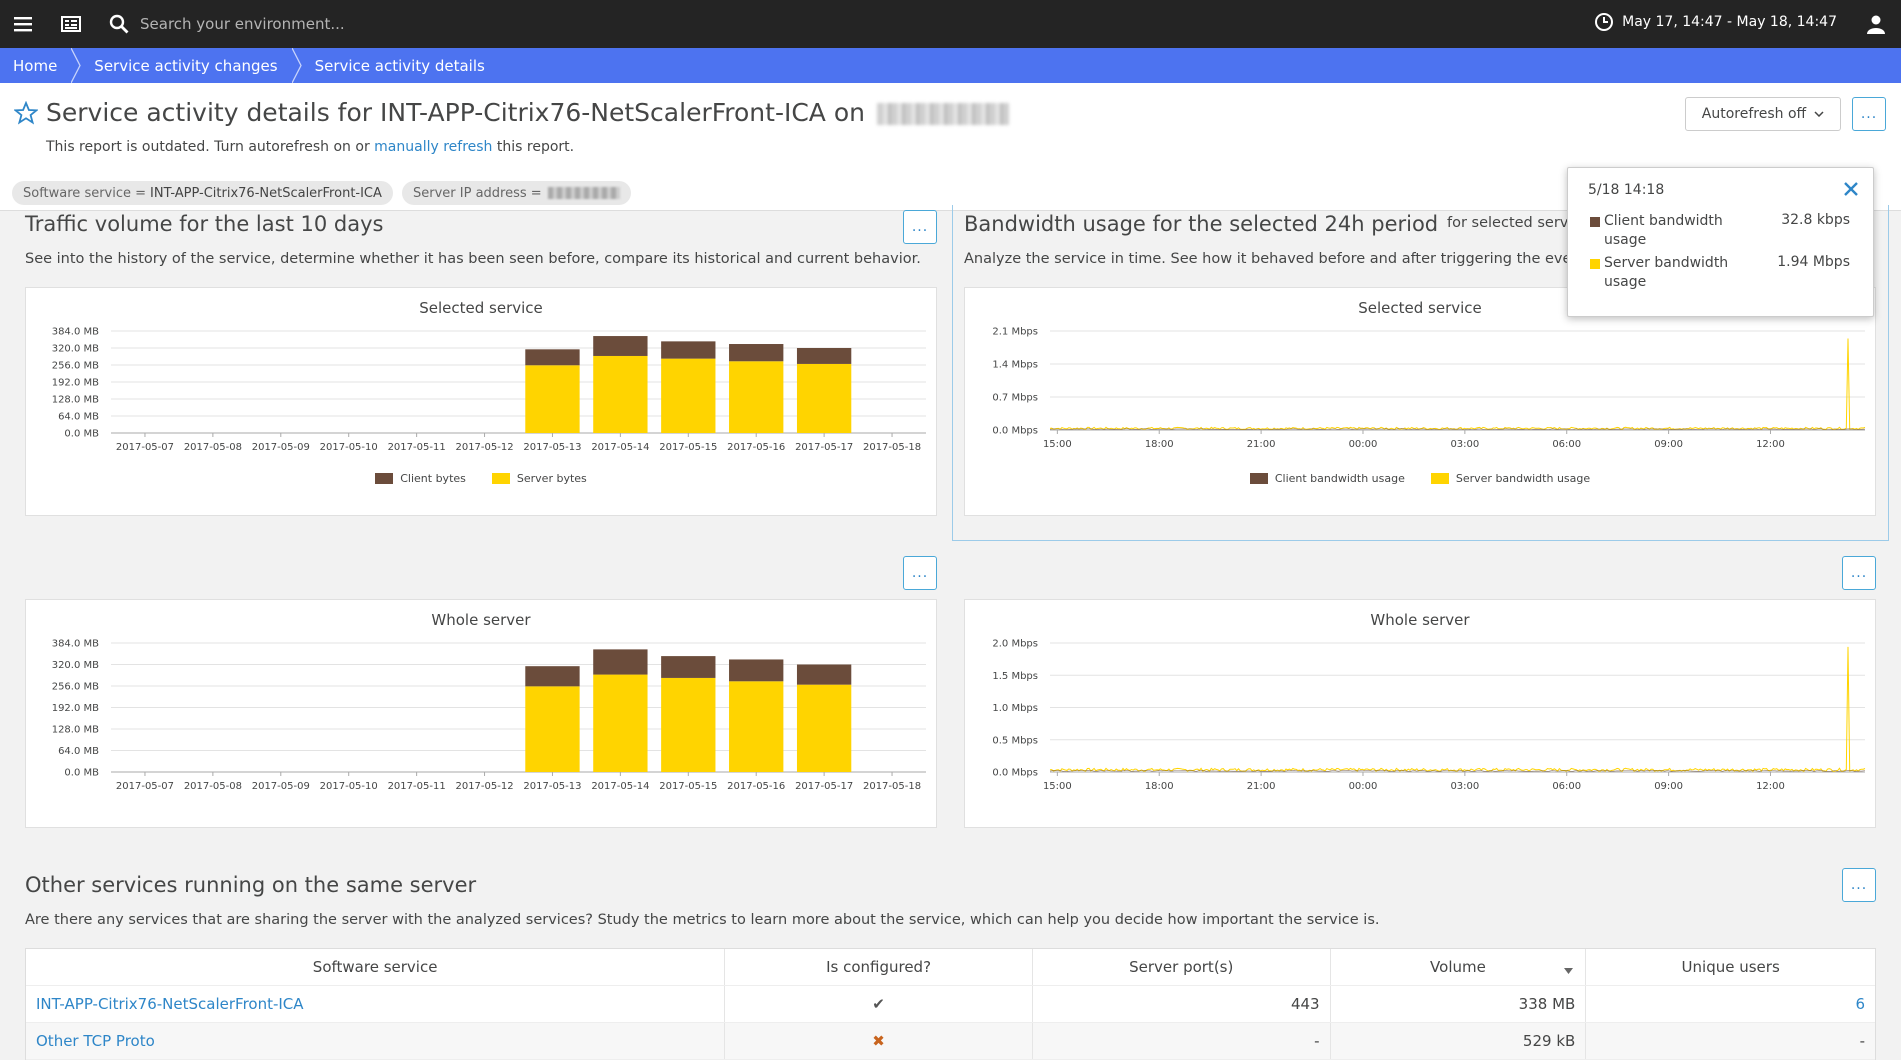 The image size is (1901, 1060). Describe the element at coordinates (95, 1041) in the screenshot. I see `service-link: Other TCP Proto` at that location.